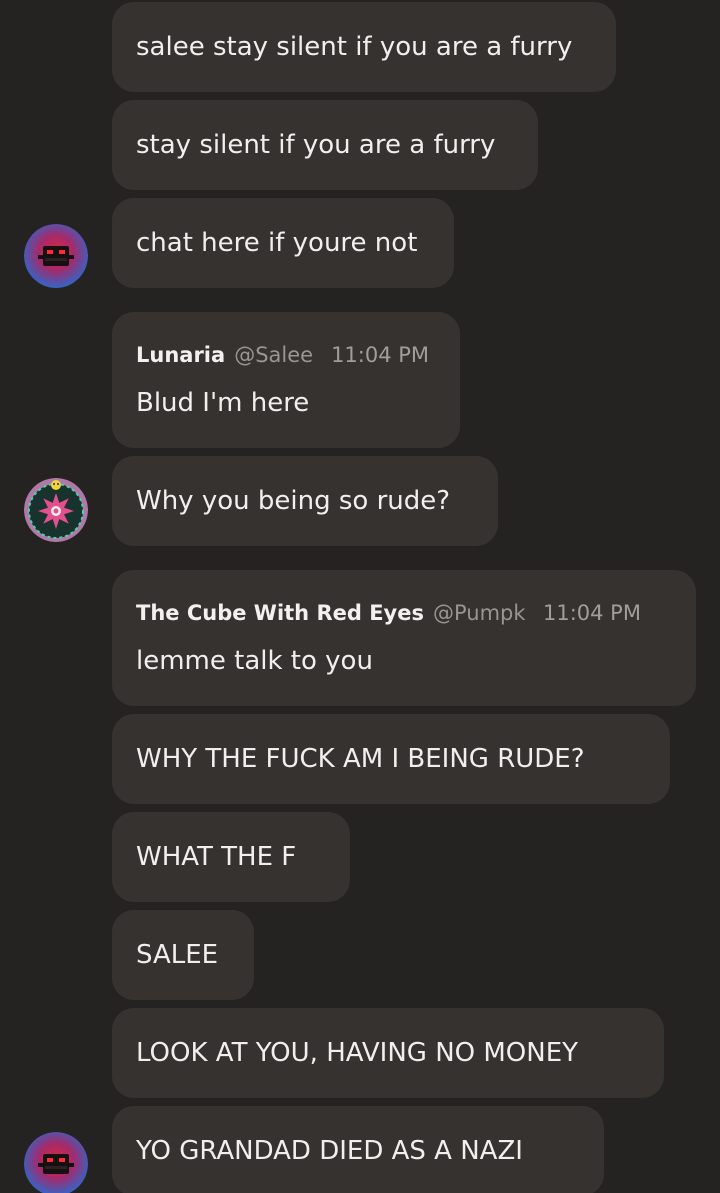 The image size is (720, 1193). I want to click on reply-author-handle: @Salee, so click(273, 355).